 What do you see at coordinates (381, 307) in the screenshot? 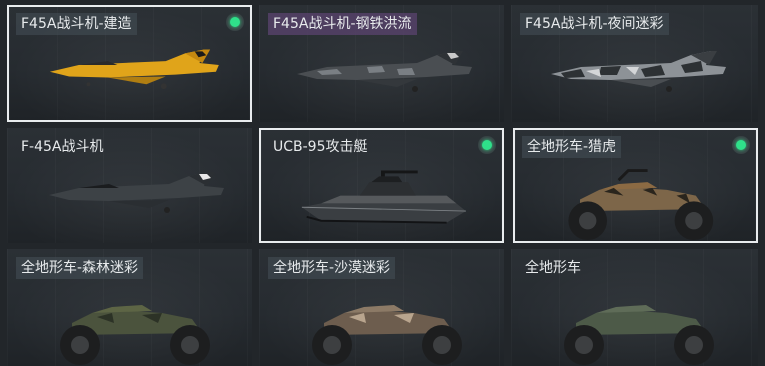
I see `vehicle-card-atv-desert-camo: 全地形车-沙漠迷彩` at bounding box center [381, 307].